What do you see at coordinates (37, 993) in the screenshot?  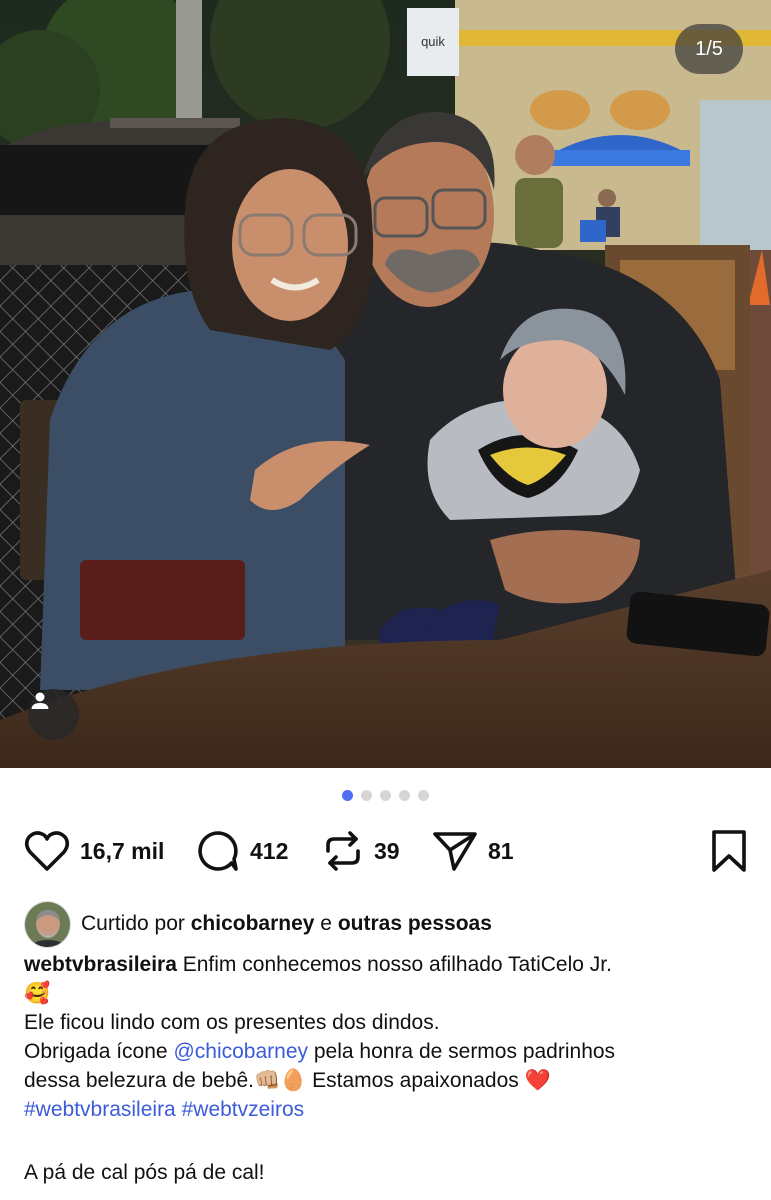 I see `caption-emoji-1: 🥰` at bounding box center [37, 993].